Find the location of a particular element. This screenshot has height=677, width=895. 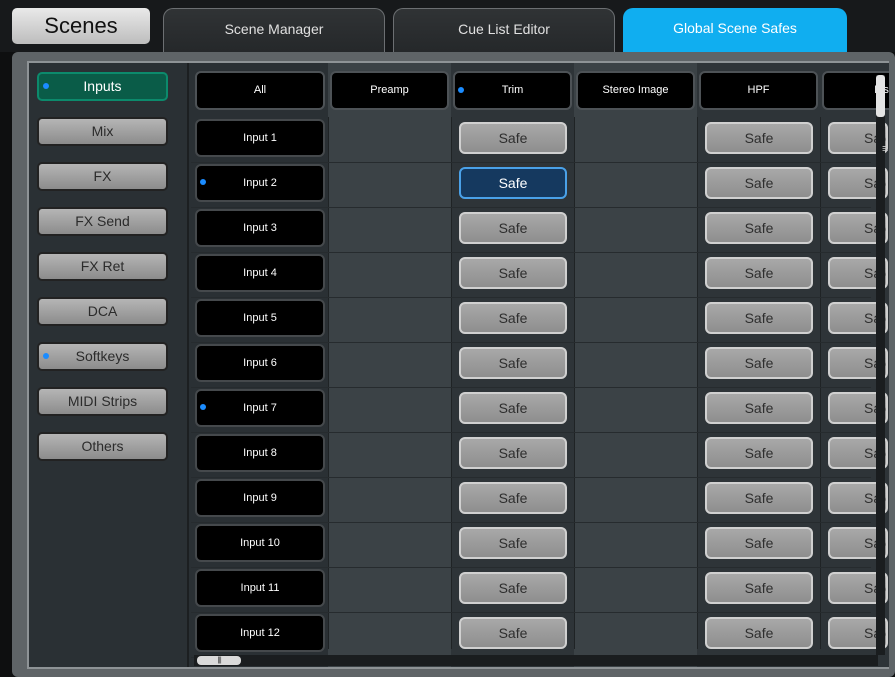

row-label-input-3: Input 3 is located at coordinates (260, 228).